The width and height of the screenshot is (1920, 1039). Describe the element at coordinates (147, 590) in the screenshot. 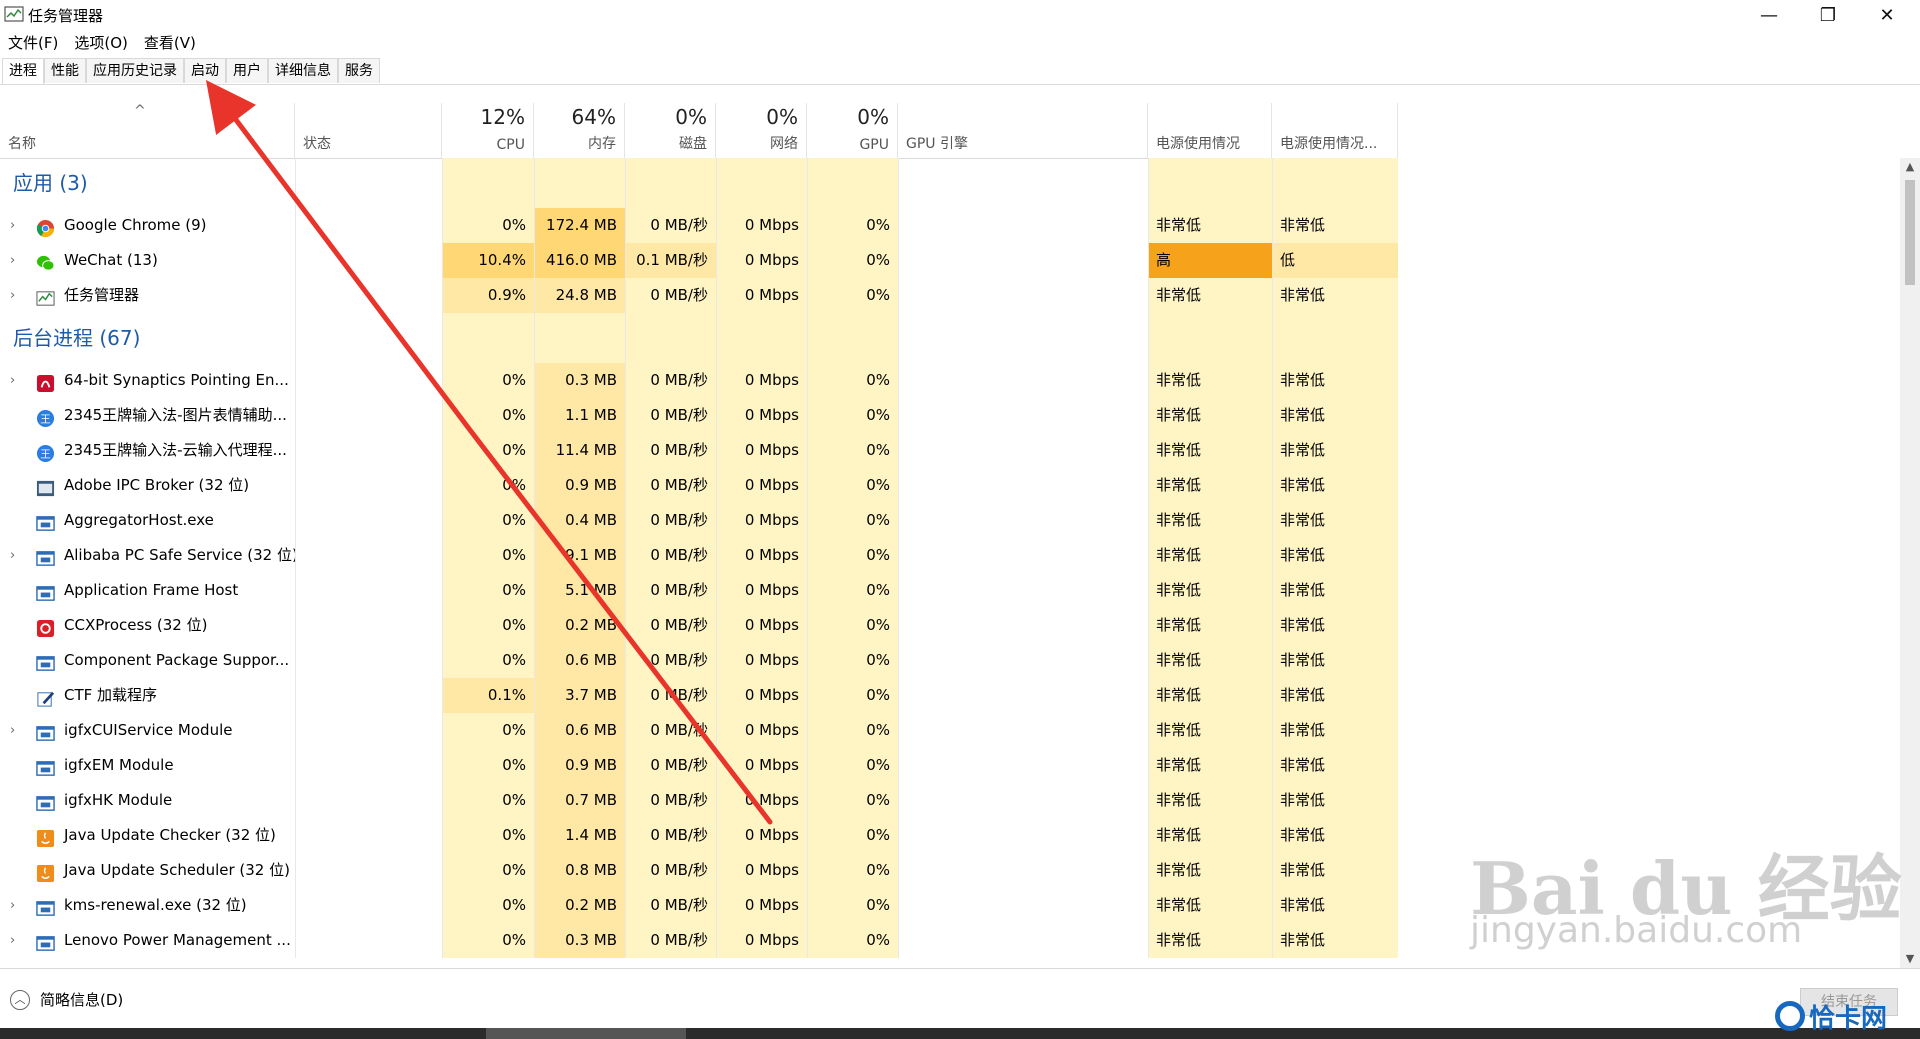

I see `process-name-cell: Application Frame Host` at that location.